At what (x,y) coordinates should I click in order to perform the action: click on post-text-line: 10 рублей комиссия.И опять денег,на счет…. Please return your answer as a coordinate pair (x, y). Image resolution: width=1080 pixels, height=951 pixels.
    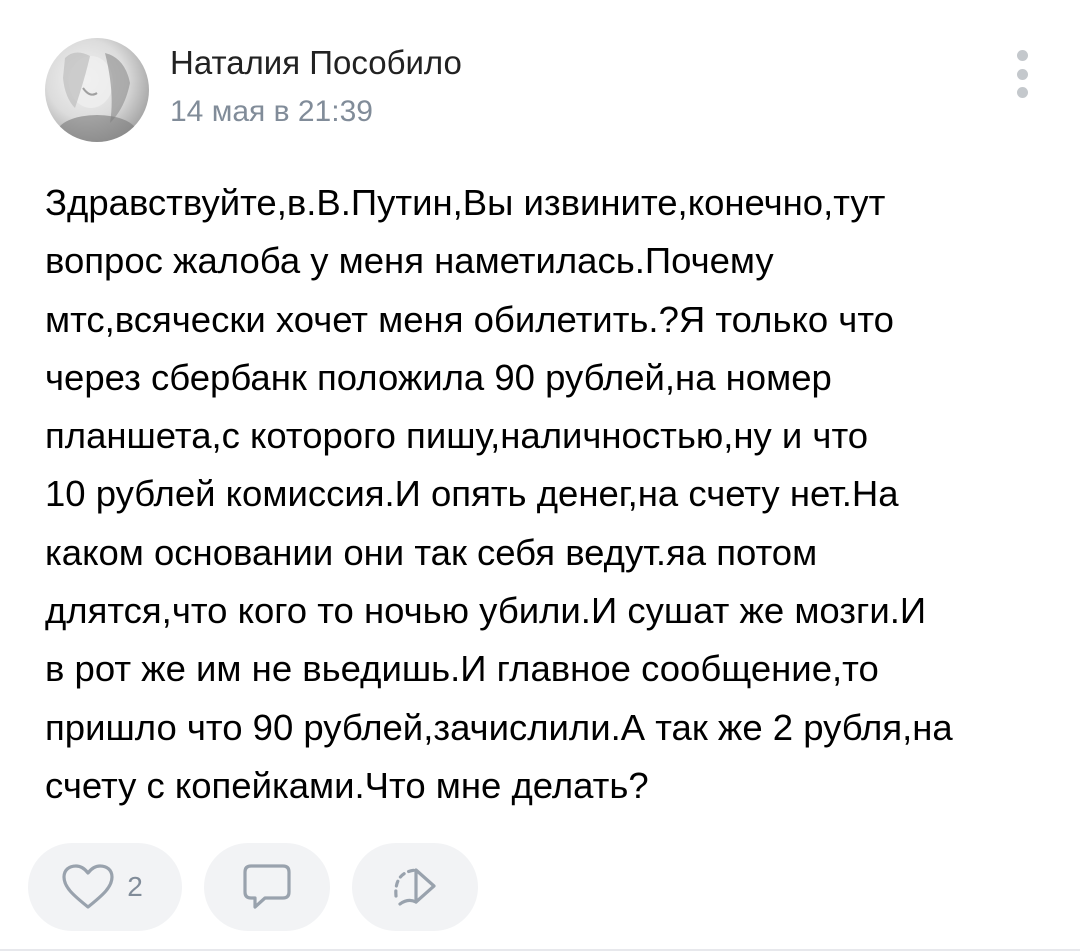
    Looking at the image, I should click on (472, 494).